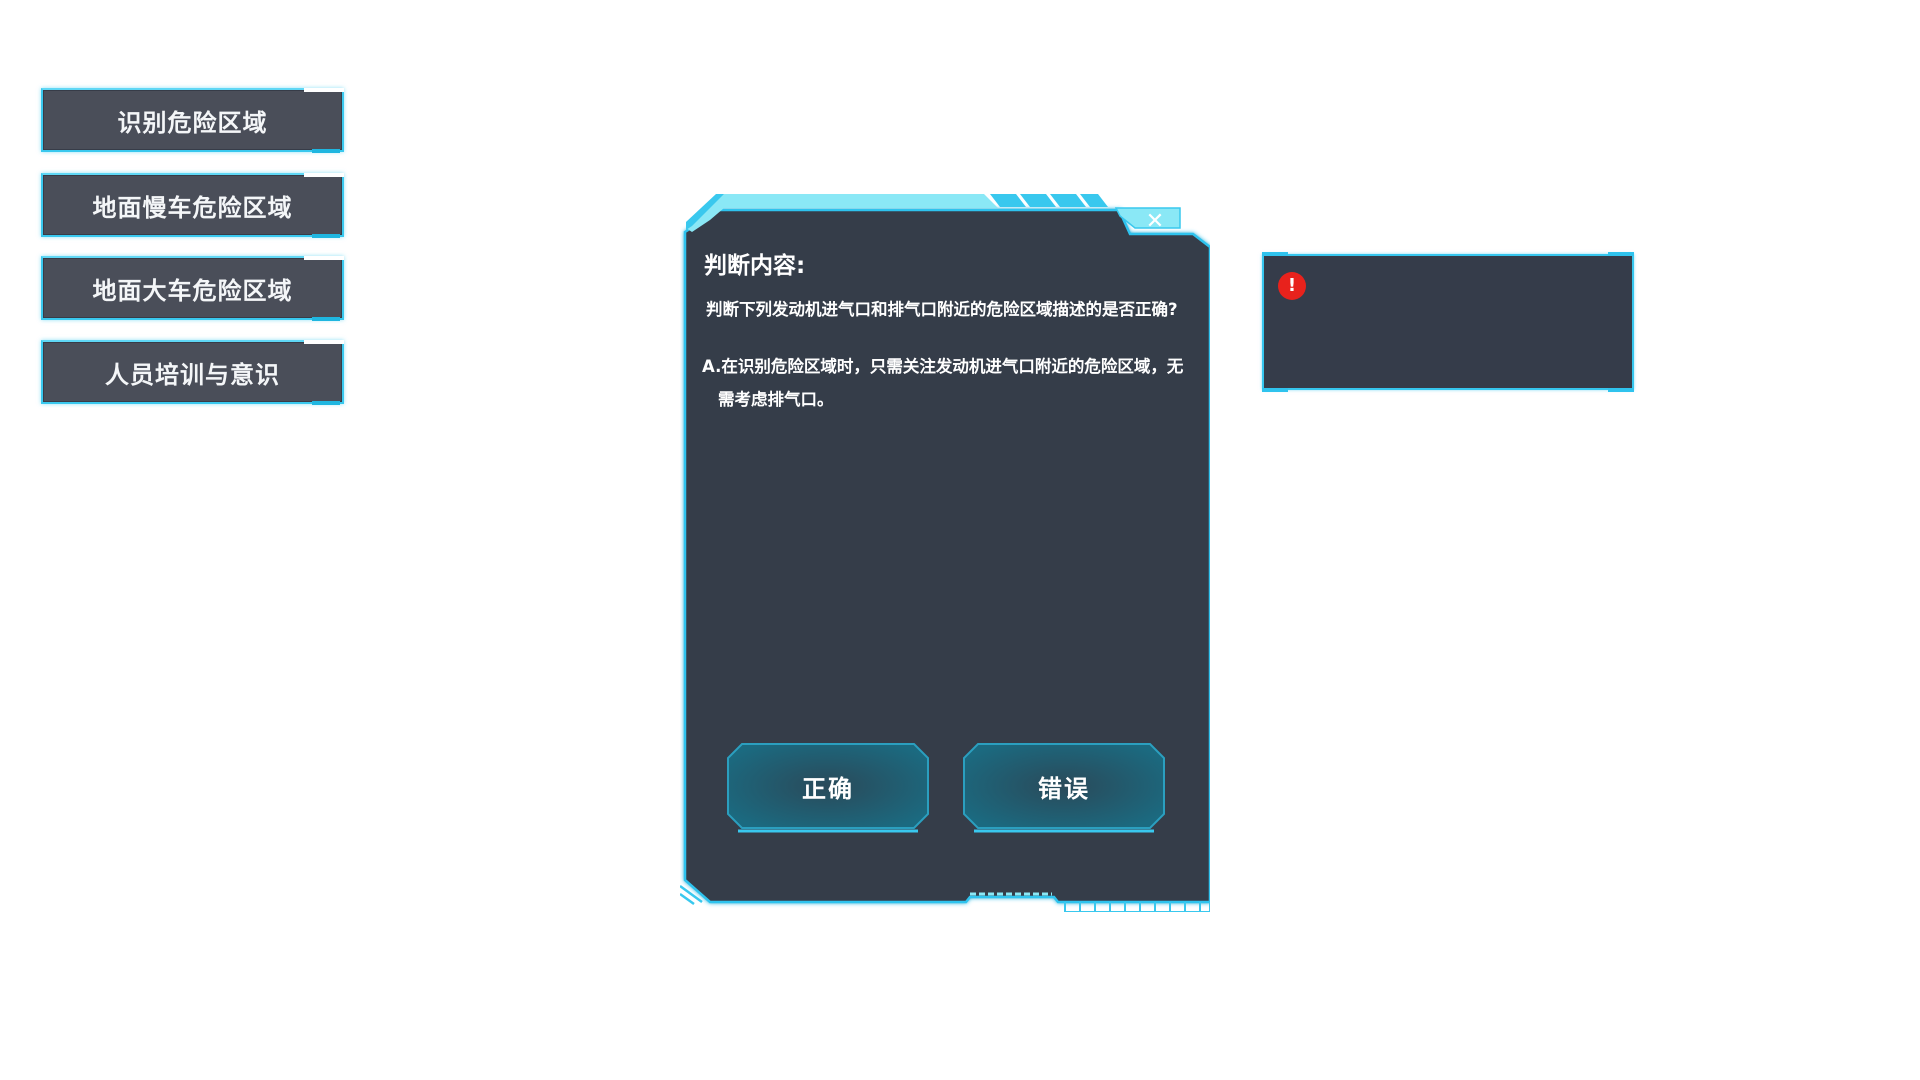 The height and width of the screenshot is (1080, 1920). Describe the element at coordinates (755, 266) in the screenshot. I see `dialog-title: 判断内容:` at that location.